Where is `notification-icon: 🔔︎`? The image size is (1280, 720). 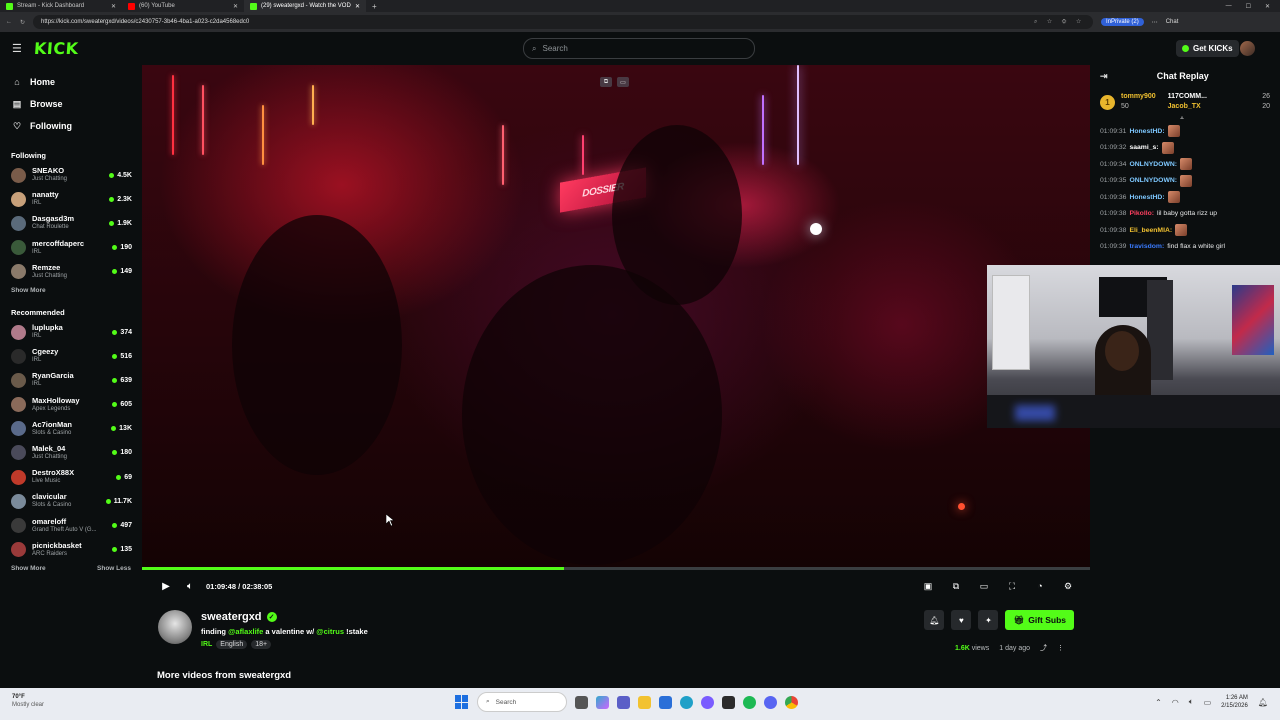 notification-icon: 🔔︎ is located at coordinates (1263, 702).